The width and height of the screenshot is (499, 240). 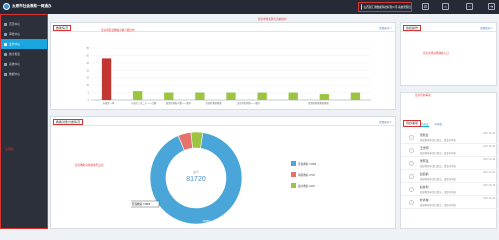 What do you see at coordinates (449, 123) in the screenshot?
I see `todo-tabs-bar: 待审批 已审批` at bounding box center [449, 123].